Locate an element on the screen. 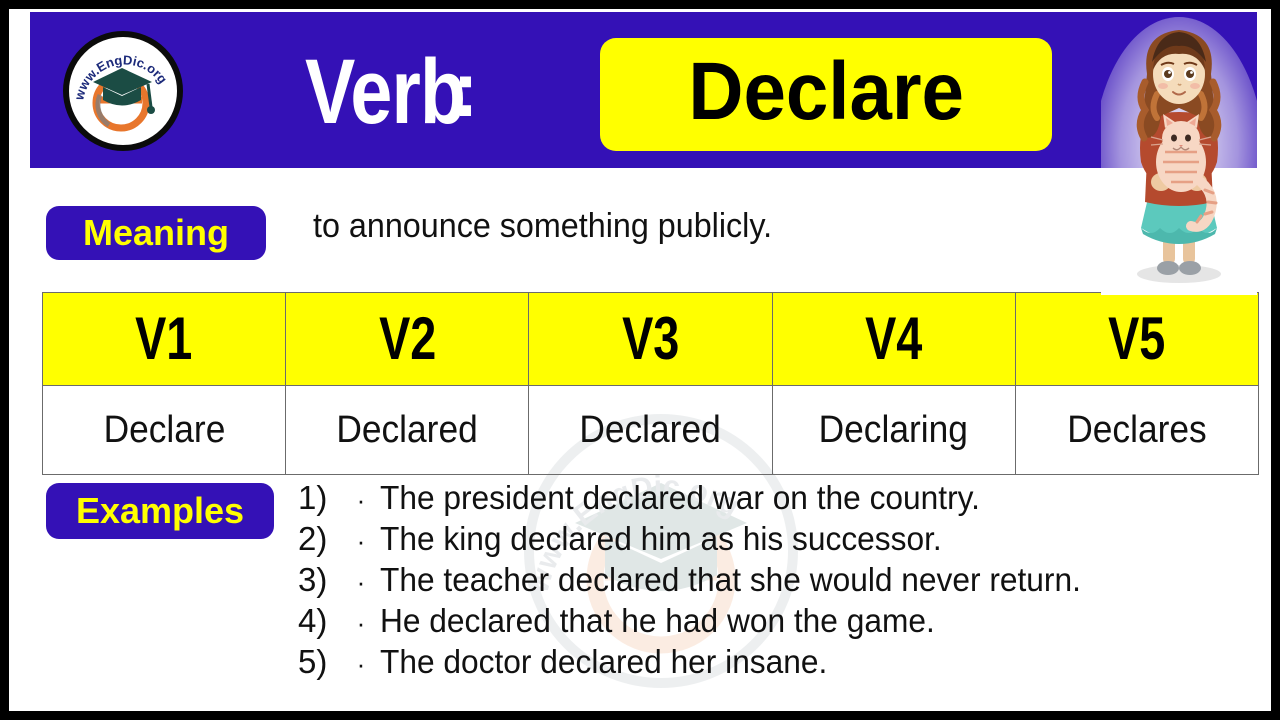  examples-badge: Examples is located at coordinates (160, 511).